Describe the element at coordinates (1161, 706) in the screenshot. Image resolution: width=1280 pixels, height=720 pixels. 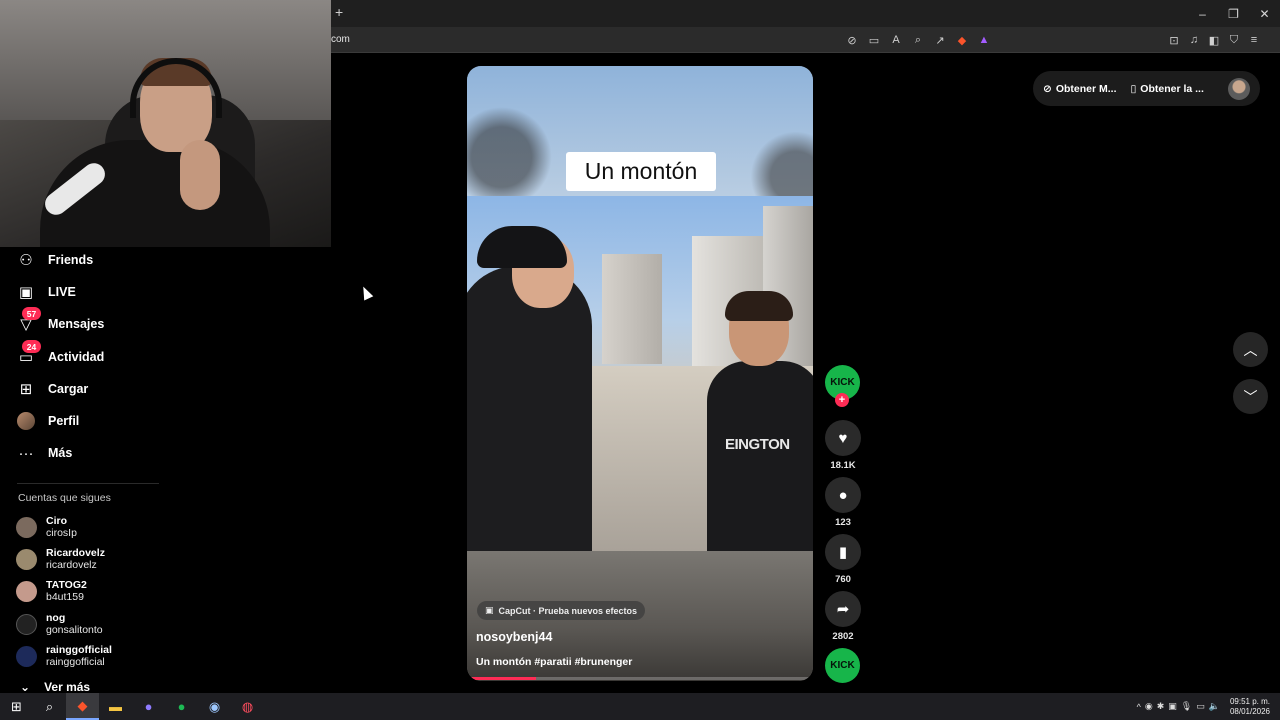
I see `app-tray-icon: ✱` at that location.